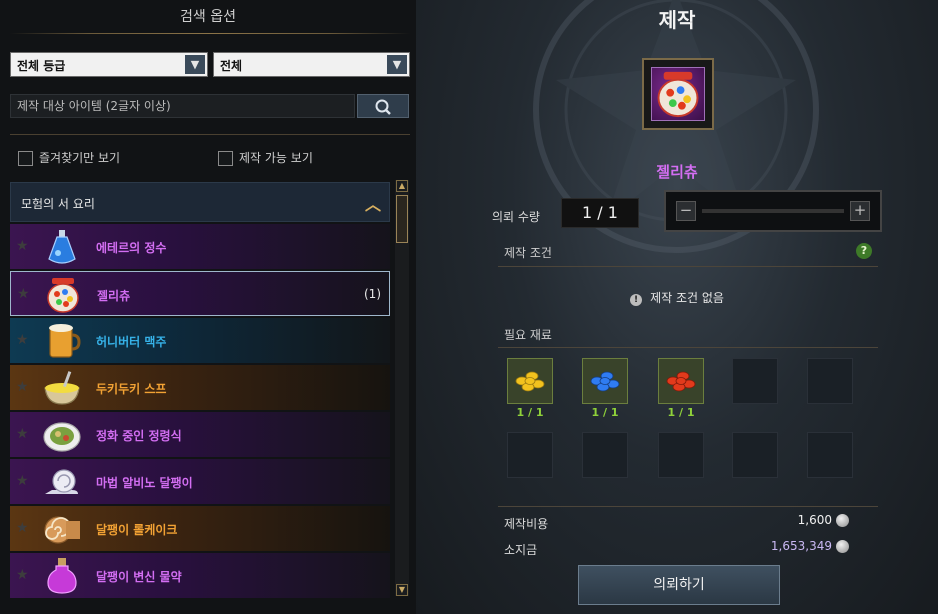  I want to click on item-slot-background, so click(678, 94).